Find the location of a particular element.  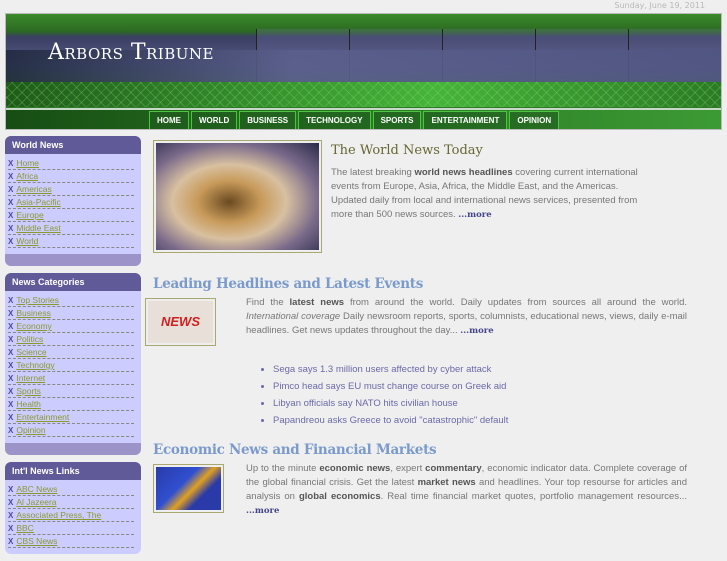

sidebar-link: X Economy is located at coordinates (71, 326).